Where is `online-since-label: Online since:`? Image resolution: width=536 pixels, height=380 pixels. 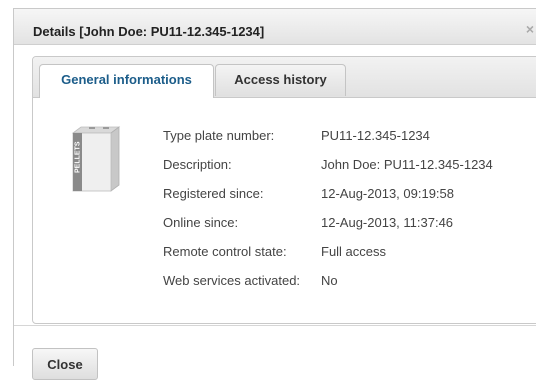
online-since-label: Online since: is located at coordinates (201, 222).